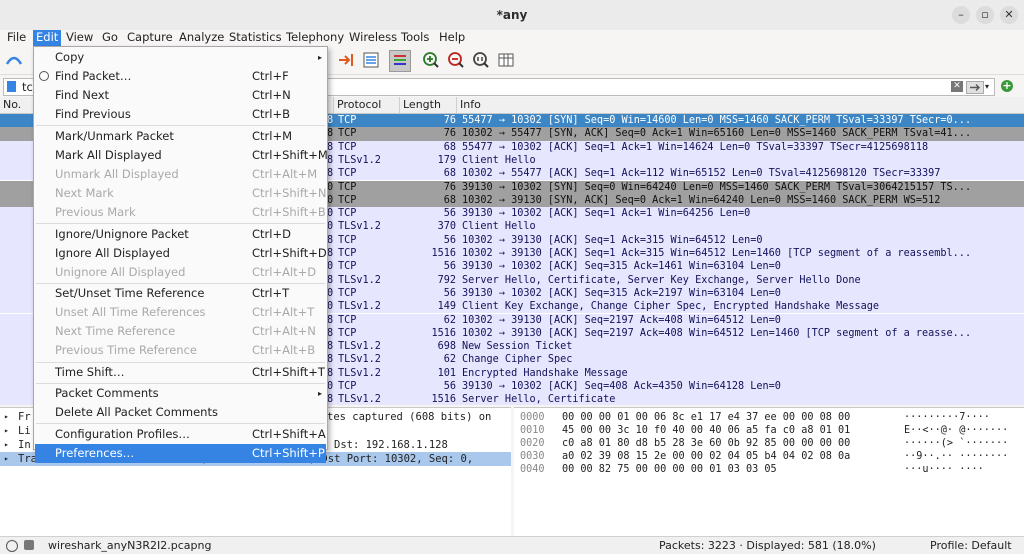 This screenshot has height=554, width=1024. I want to click on menu-file: File, so click(16, 38).